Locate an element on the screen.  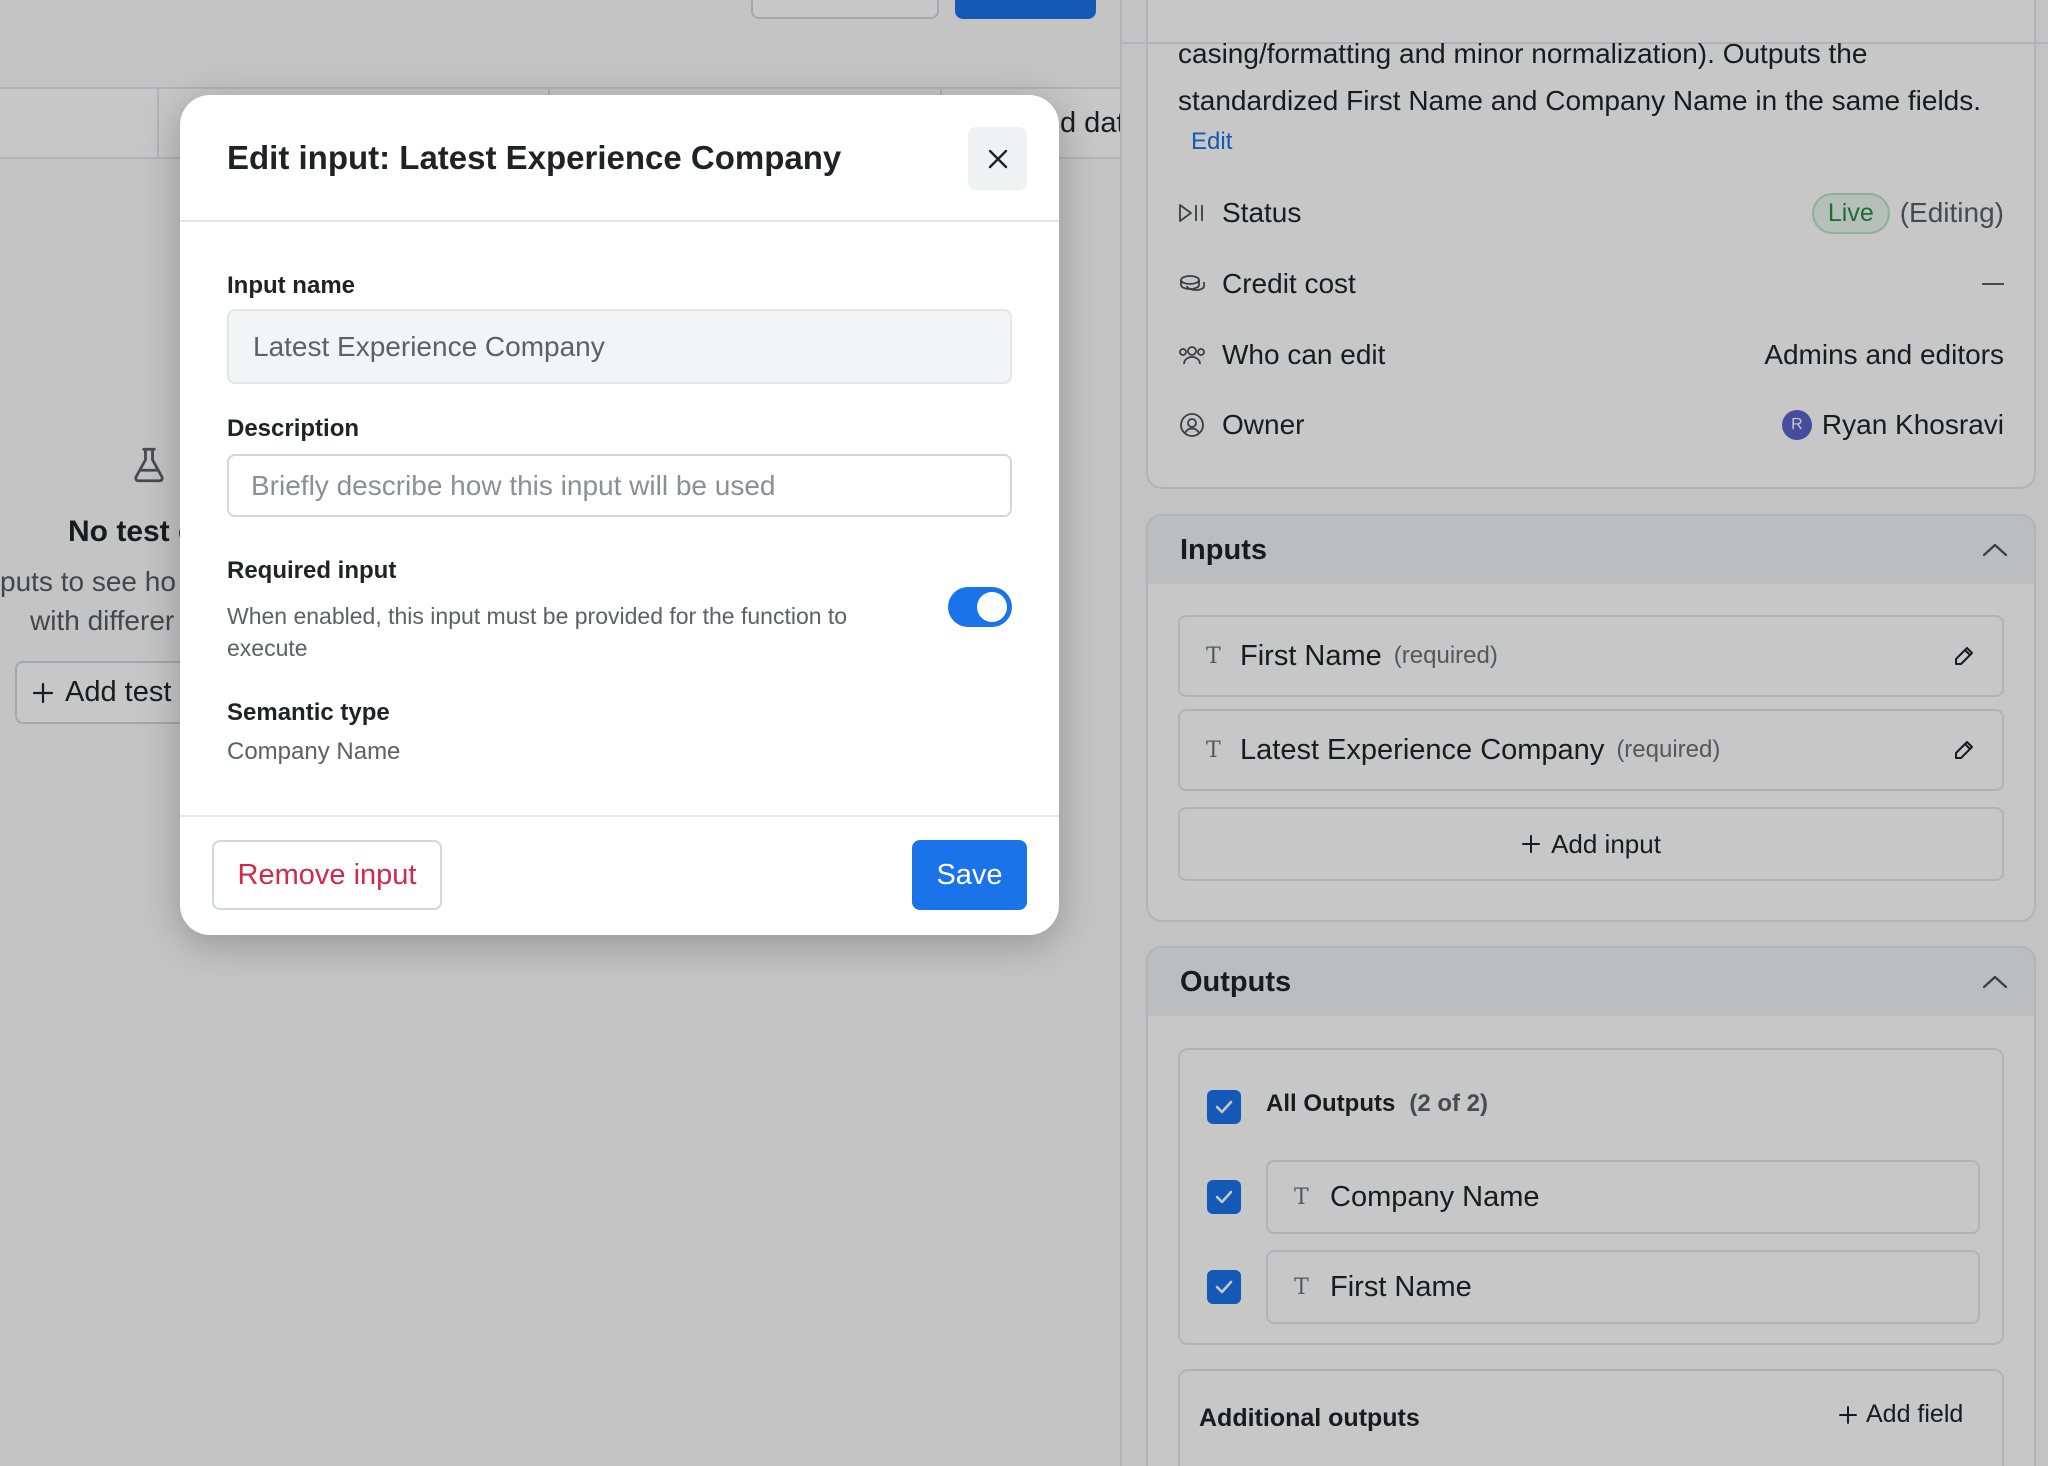
semantic-type-value: Company Name is located at coordinates (314, 751).